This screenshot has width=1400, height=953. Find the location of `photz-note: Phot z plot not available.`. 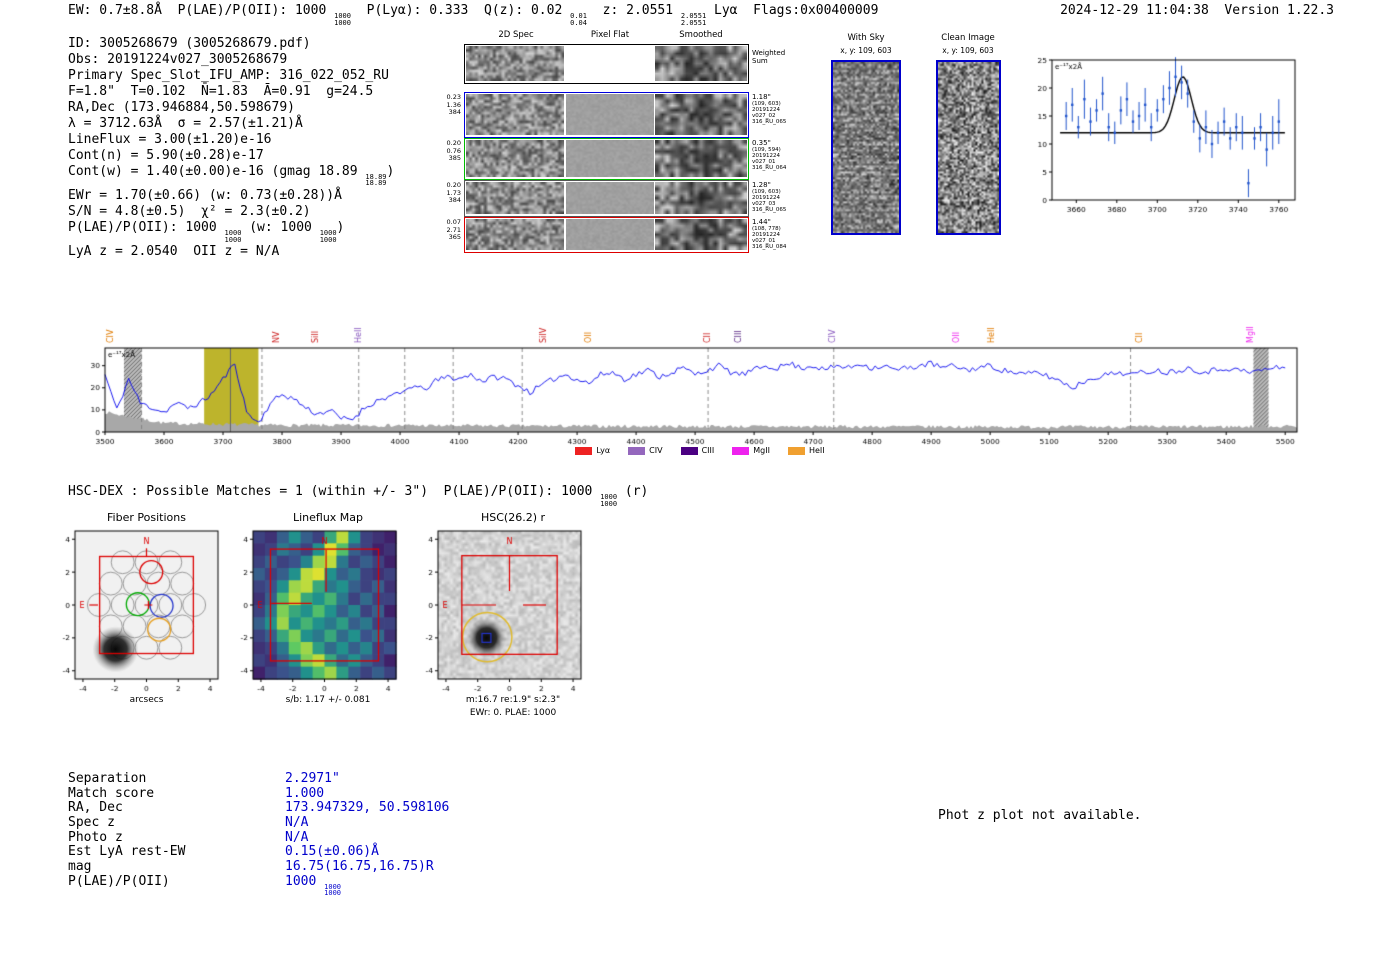

photz-note: Phot z plot not available. is located at coordinates (1040, 815).